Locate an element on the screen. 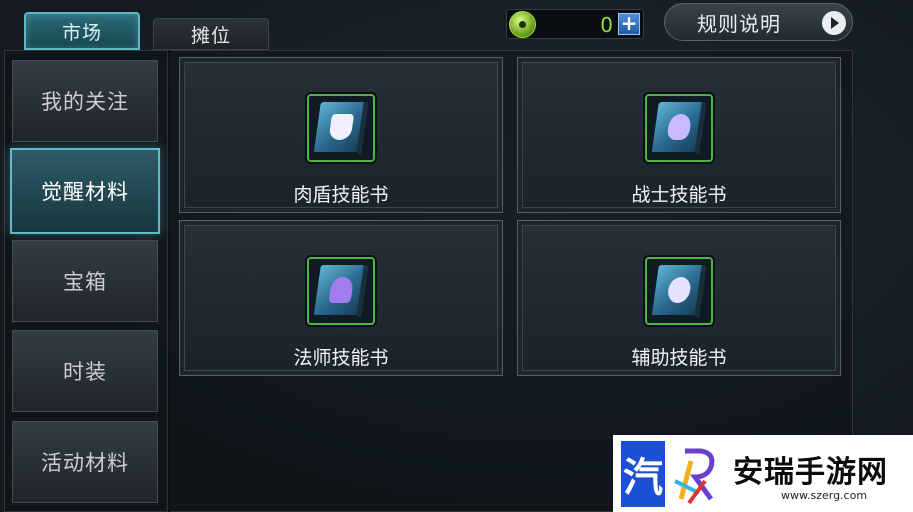 The width and height of the screenshot is (913, 512). item-card-support-skill-book: 辅助技能书 is located at coordinates (679, 298).